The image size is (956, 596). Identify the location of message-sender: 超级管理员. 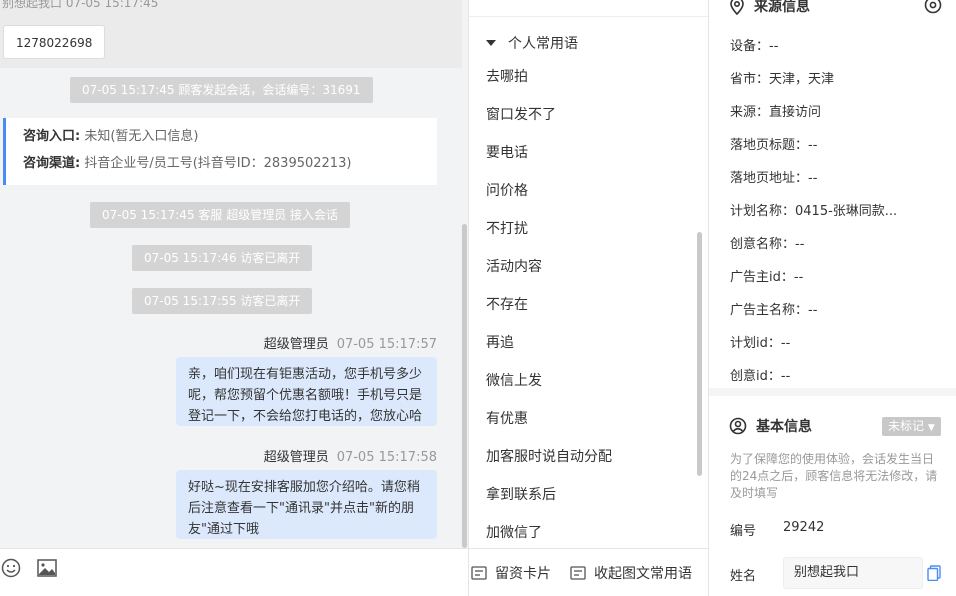
(296, 457).